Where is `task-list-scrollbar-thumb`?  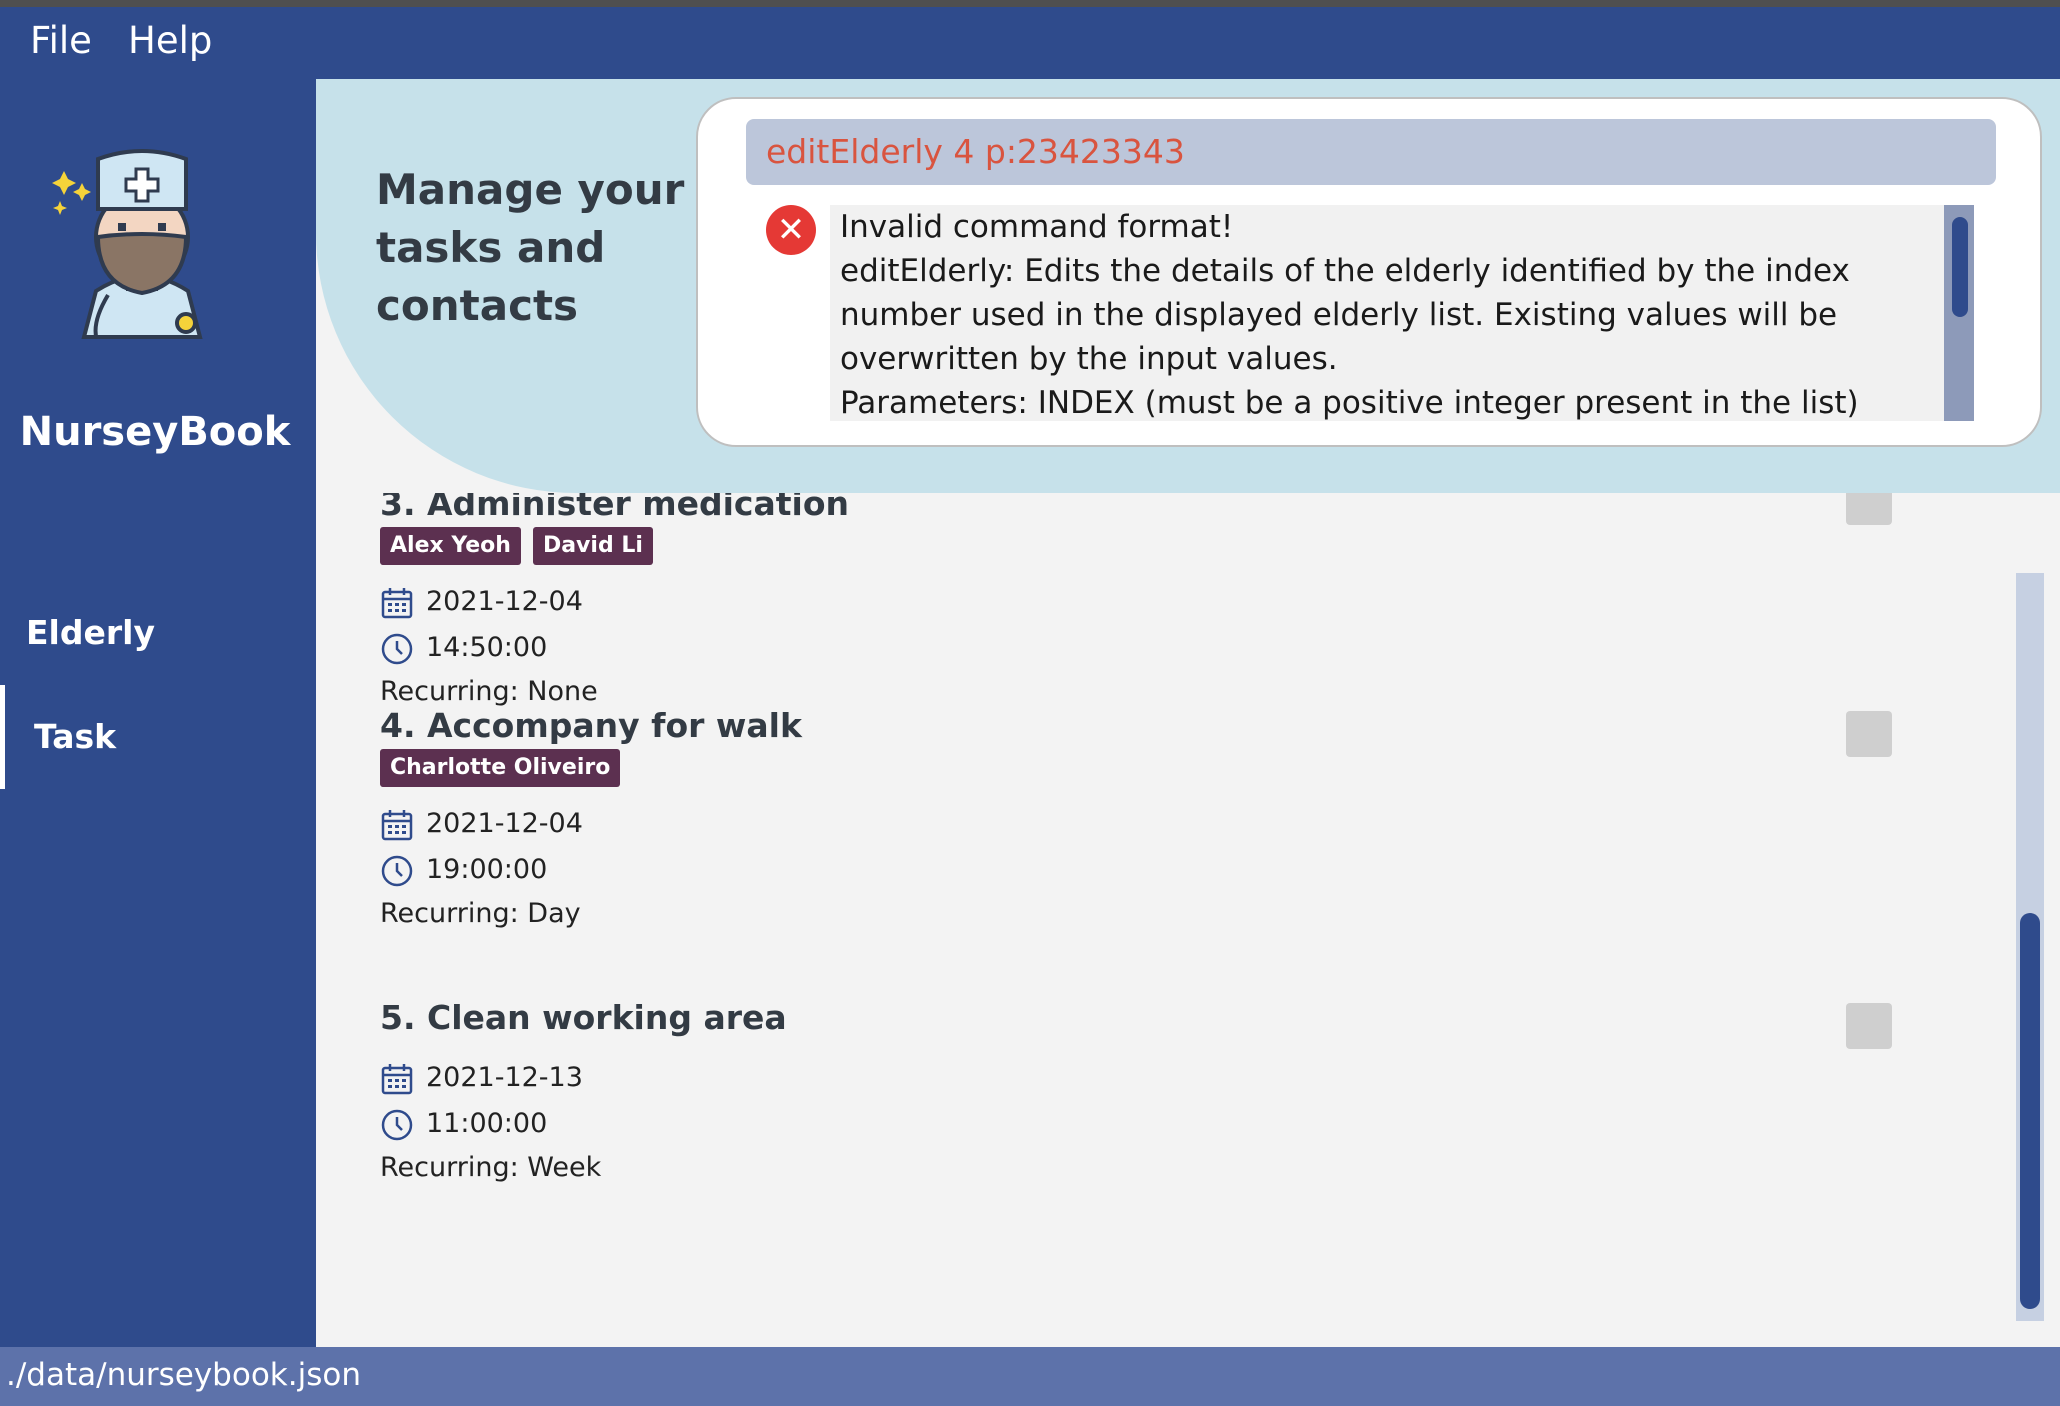 task-list-scrollbar-thumb is located at coordinates (2030, 1111).